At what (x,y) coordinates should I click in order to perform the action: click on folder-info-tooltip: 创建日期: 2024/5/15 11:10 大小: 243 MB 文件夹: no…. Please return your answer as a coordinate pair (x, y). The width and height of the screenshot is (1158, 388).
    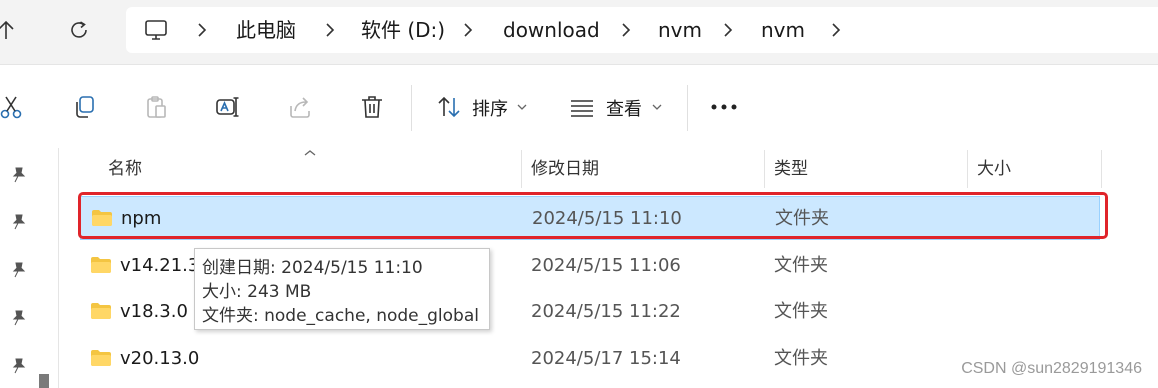
    Looking at the image, I should click on (342, 289).